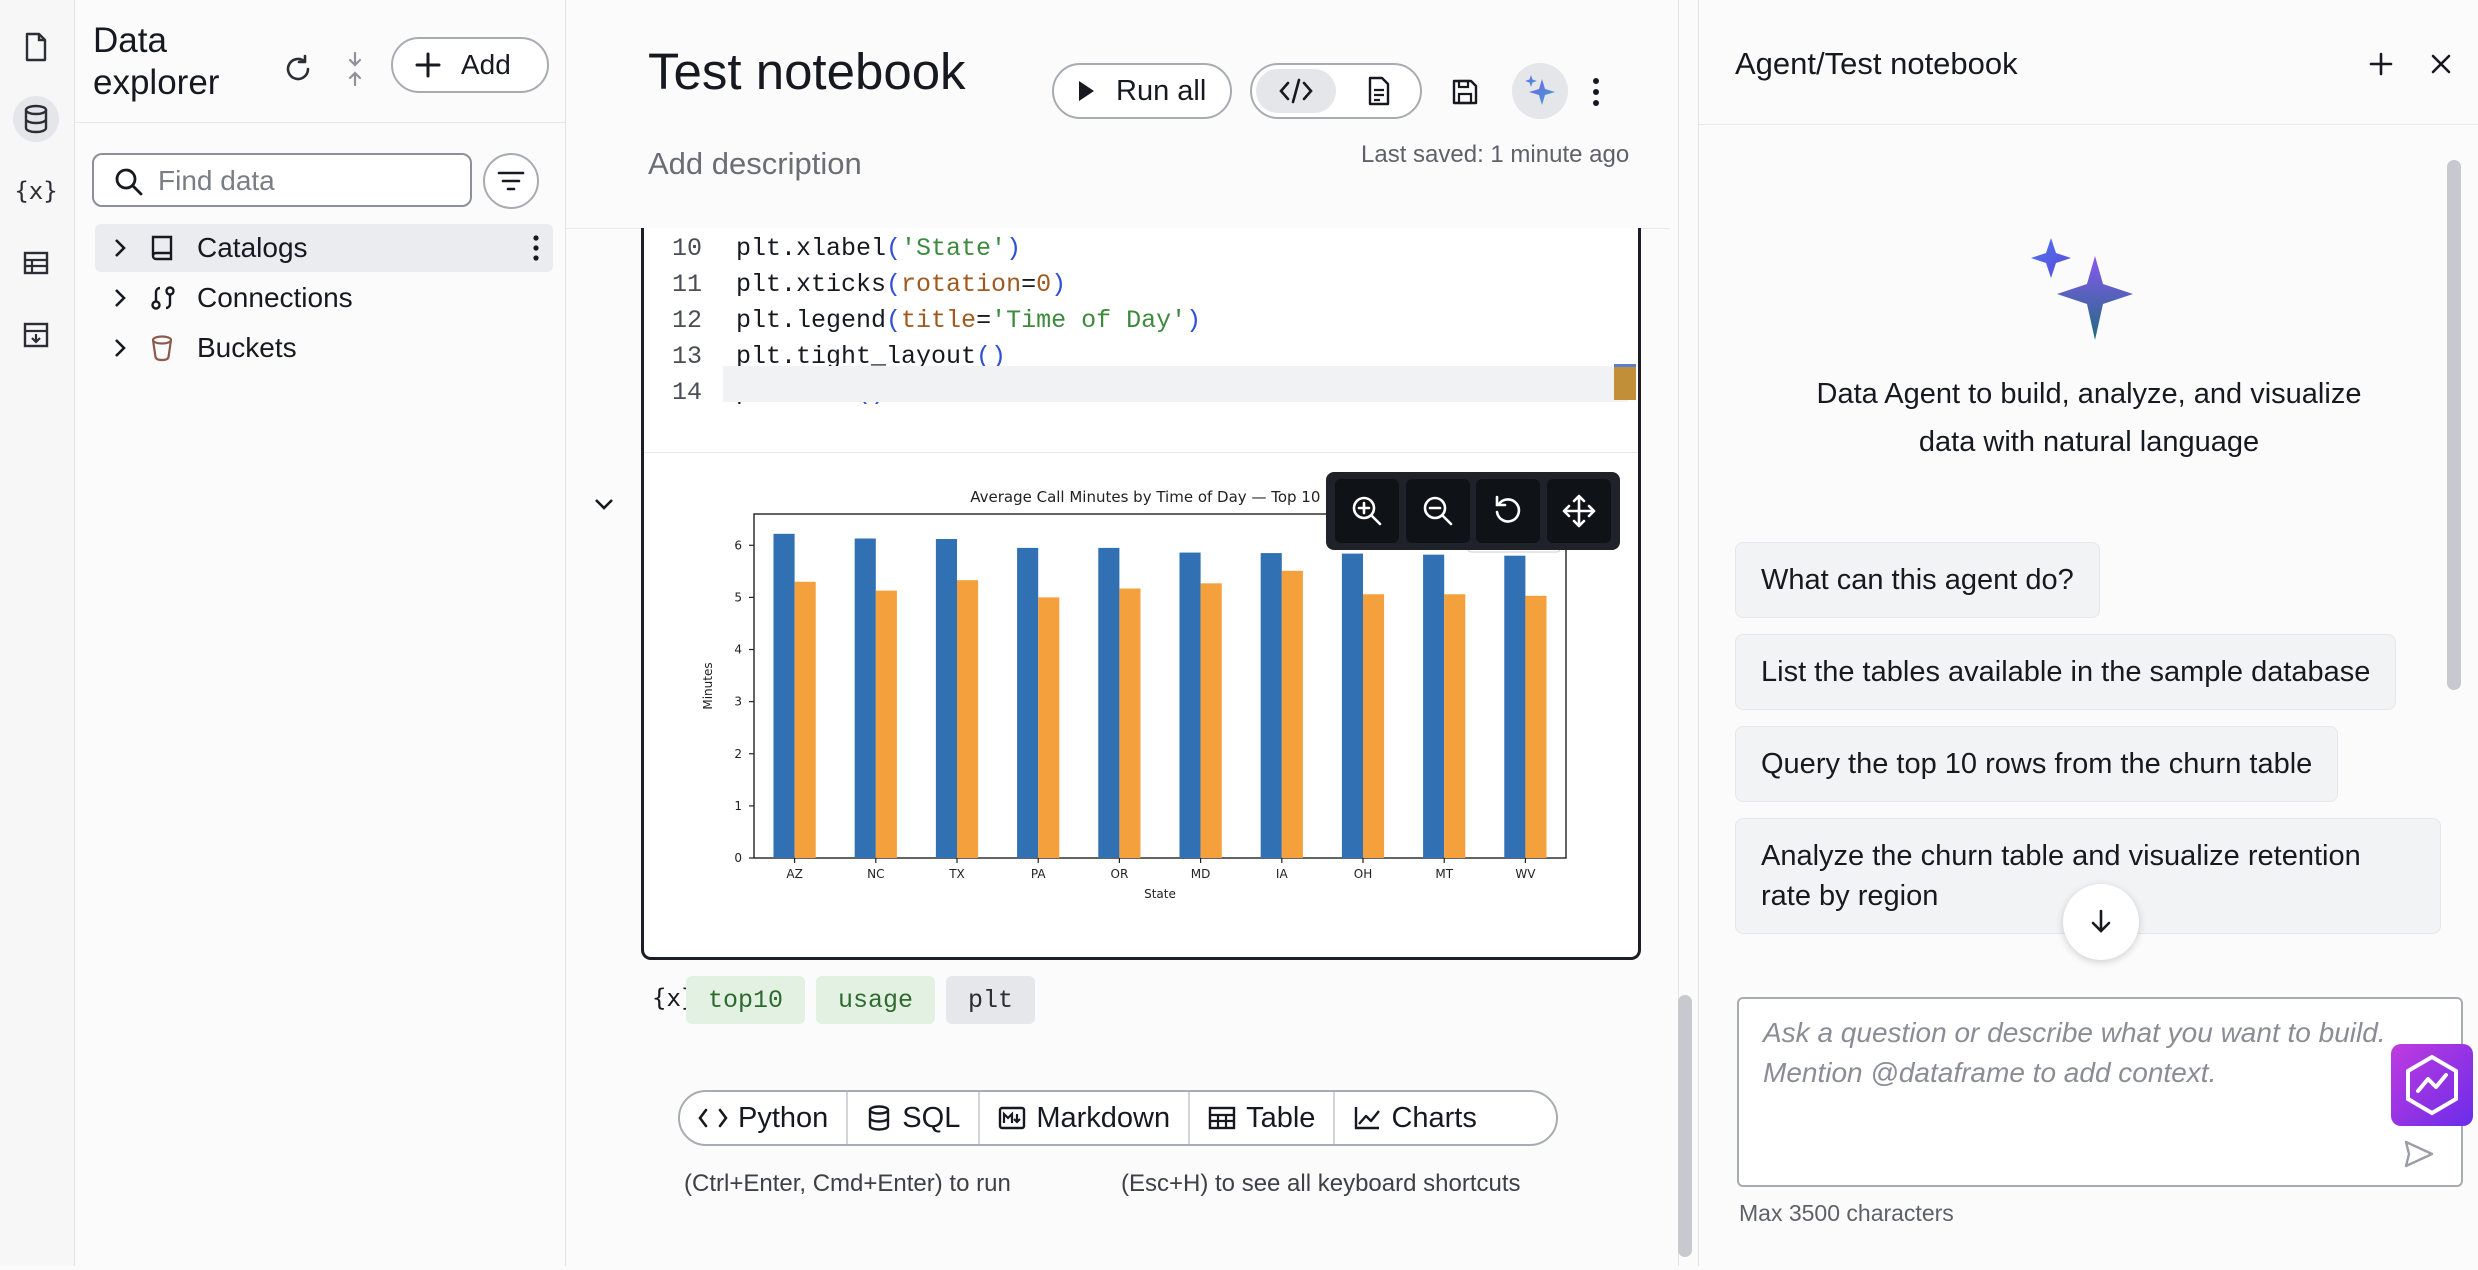 The image size is (2478, 1270). I want to click on add-python-cell-button: Python, so click(764, 1118).